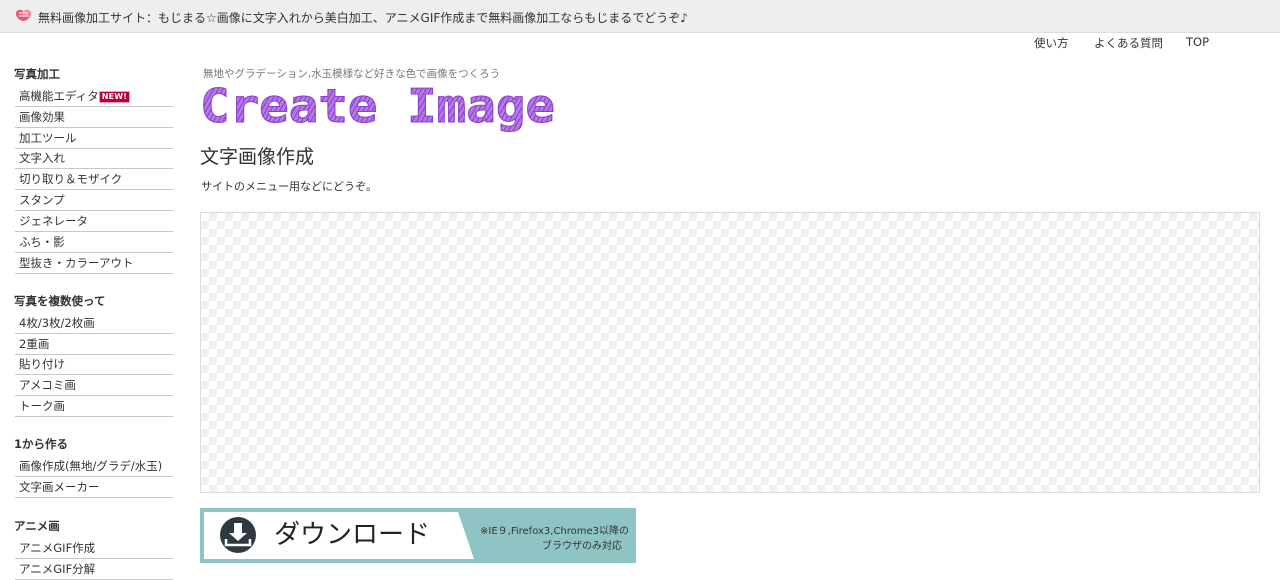 This screenshot has width=1280, height=580. What do you see at coordinates (94, 221) in the screenshot?
I see `sidebar-item-generator: ジェネレータ` at bounding box center [94, 221].